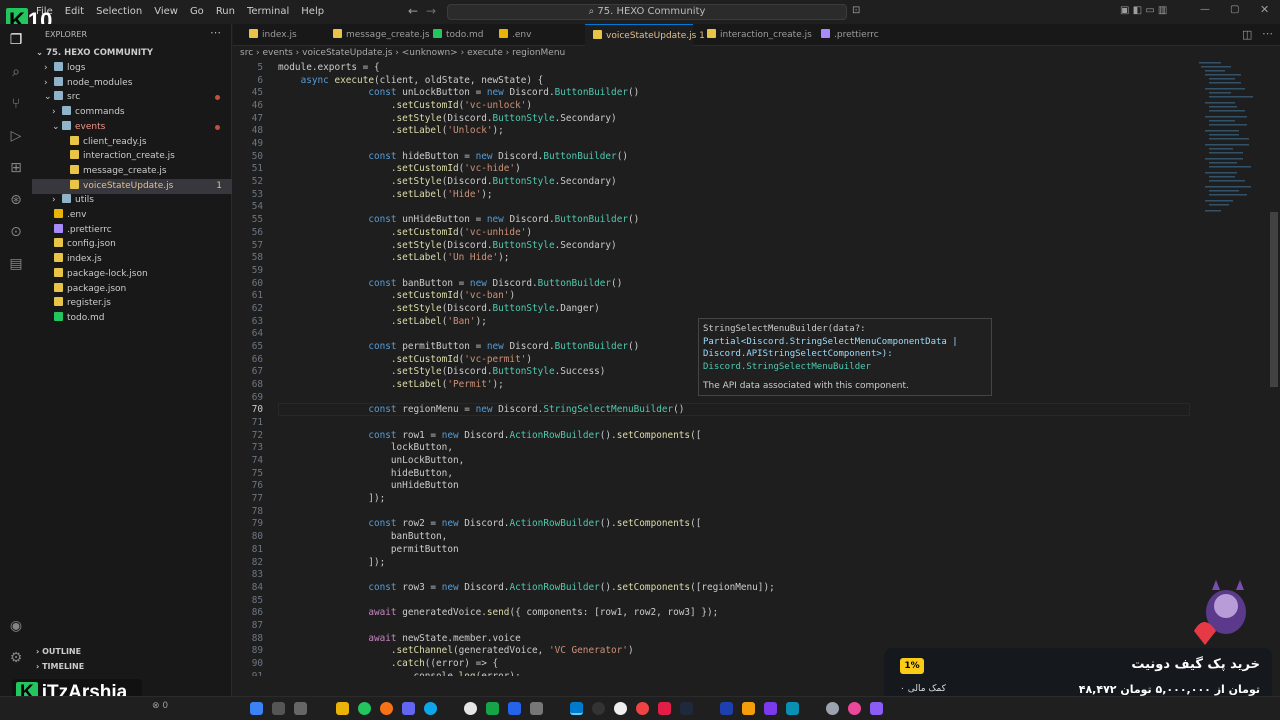 This screenshot has height=720, width=1280. Describe the element at coordinates (1234, 9) in the screenshot. I see `maximize-icon: ▢` at that location.